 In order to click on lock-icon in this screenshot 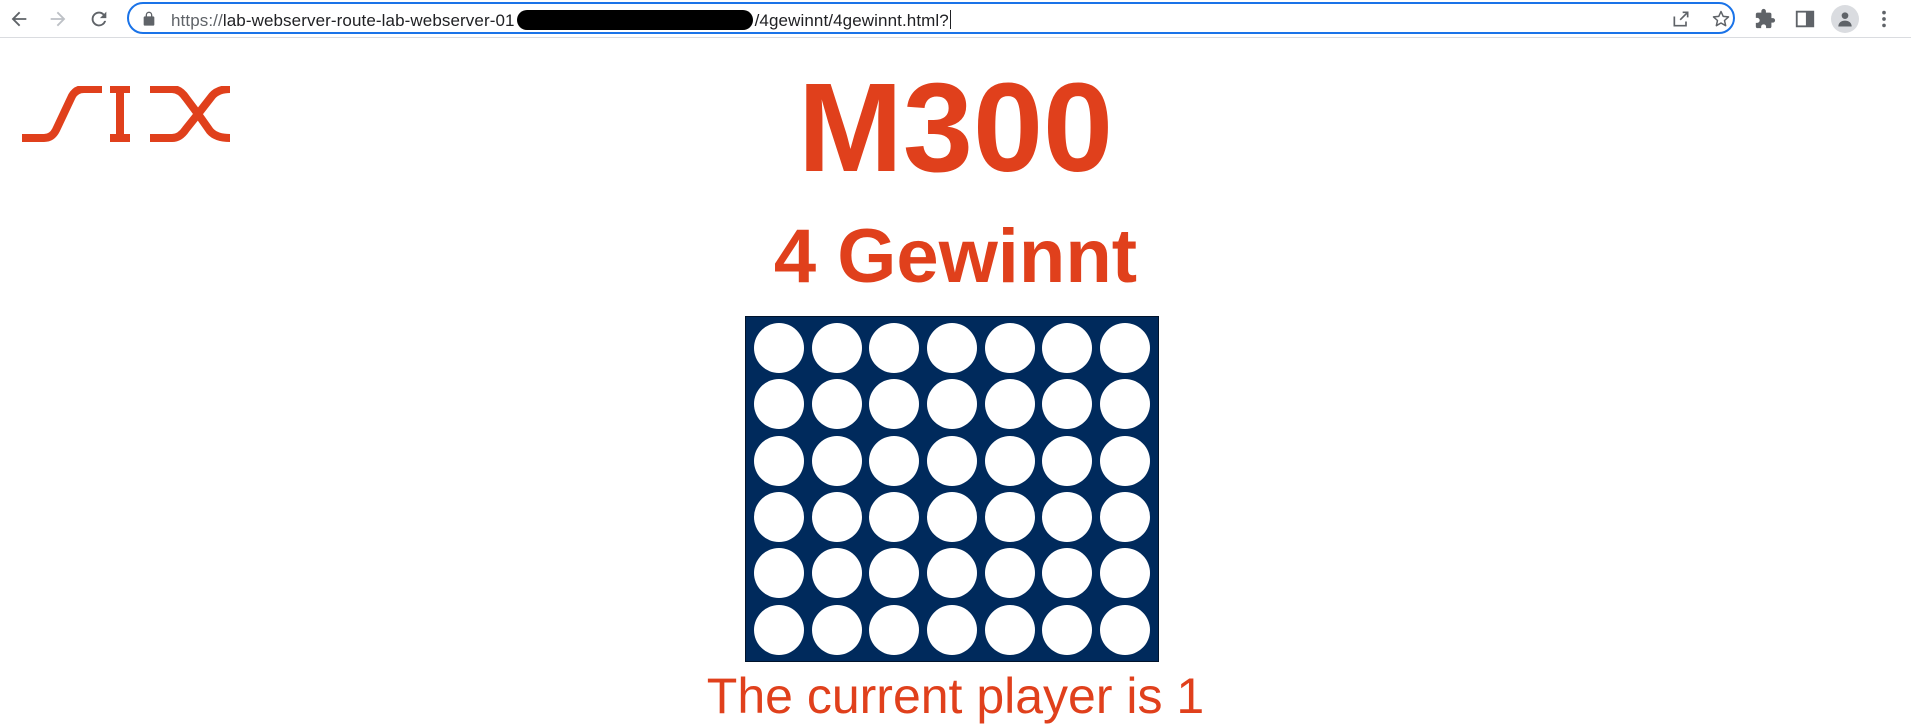, I will do `click(149, 18)`.